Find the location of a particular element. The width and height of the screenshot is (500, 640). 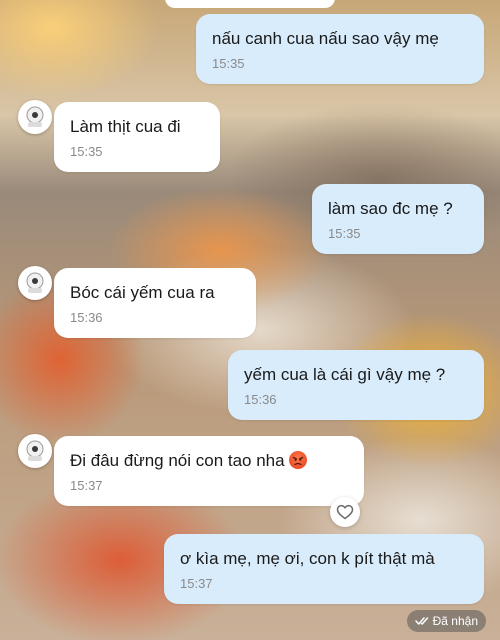

angry-face-icon is located at coordinates (297, 460).